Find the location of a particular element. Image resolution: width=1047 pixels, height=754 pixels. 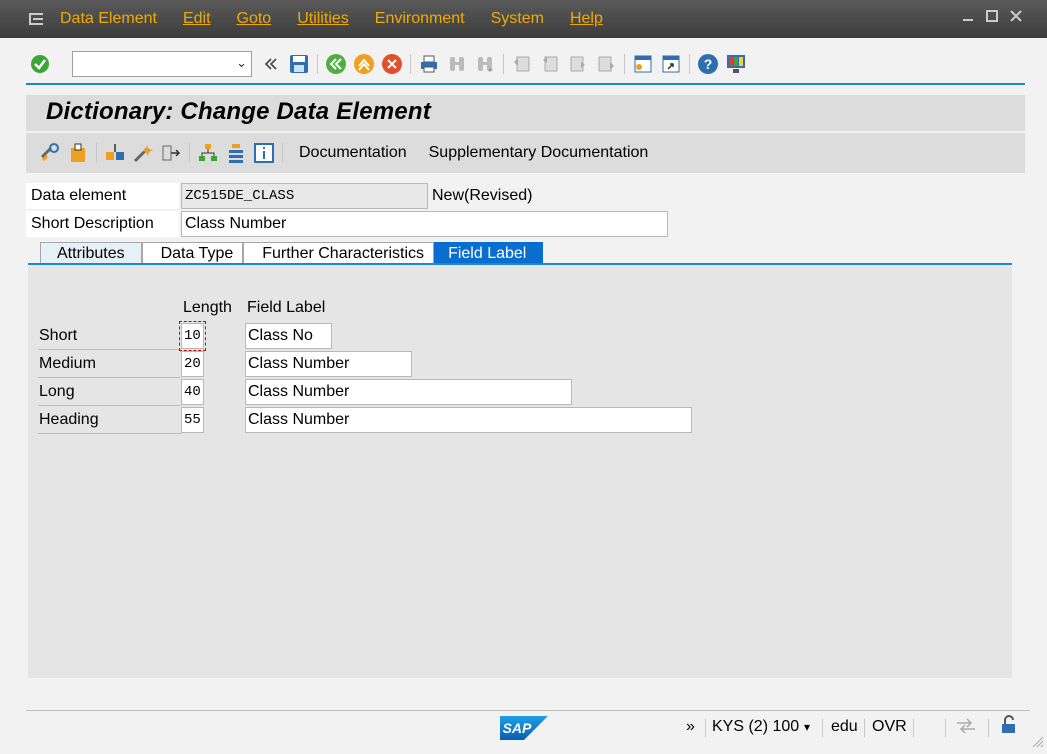

row-label-medium: Medium is located at coordinates (109, 364).